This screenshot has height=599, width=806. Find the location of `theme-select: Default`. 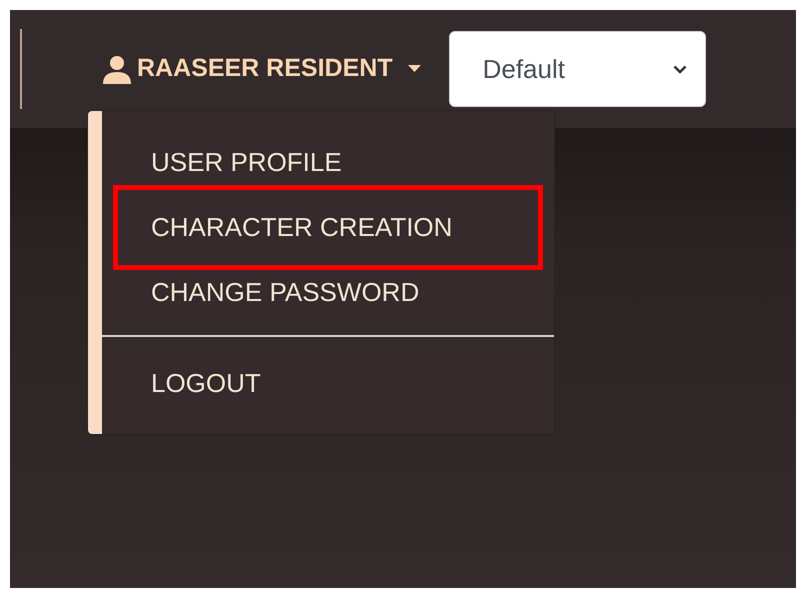

theme-select: Default is located at coordinates (577, 69).